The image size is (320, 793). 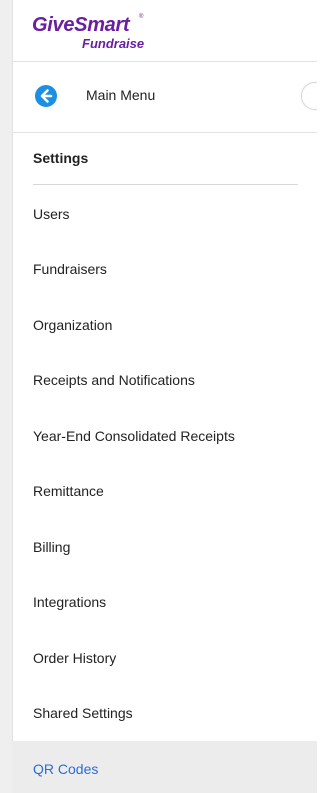 I want to click on sidebar-collapse-toggle, so click(x=309, y=96).